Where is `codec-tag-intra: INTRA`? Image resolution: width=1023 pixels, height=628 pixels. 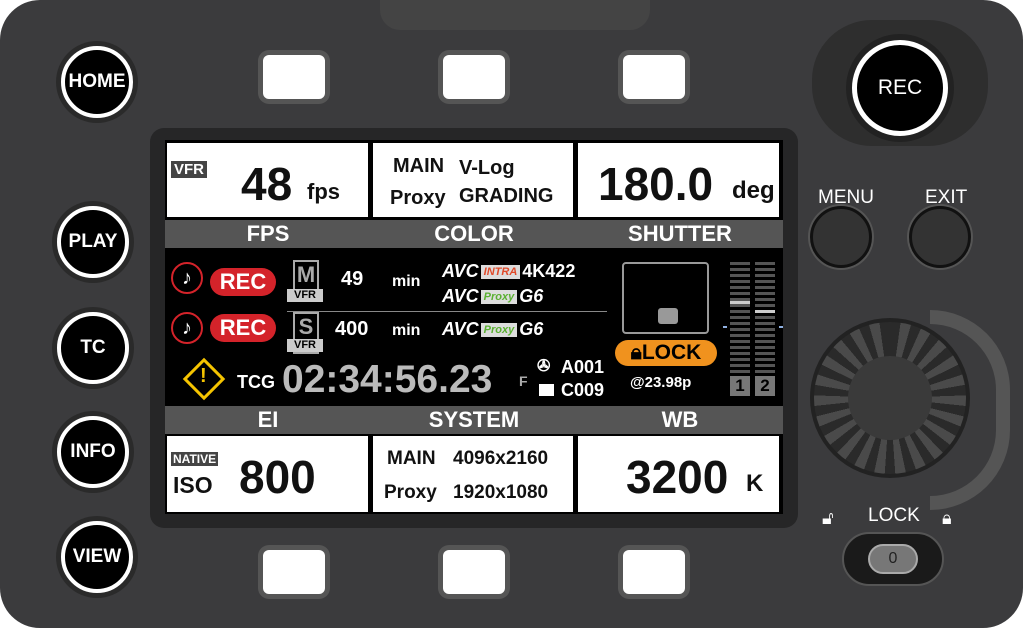
codec-tag-intra: INTRA is located at coordinates (500, 271).